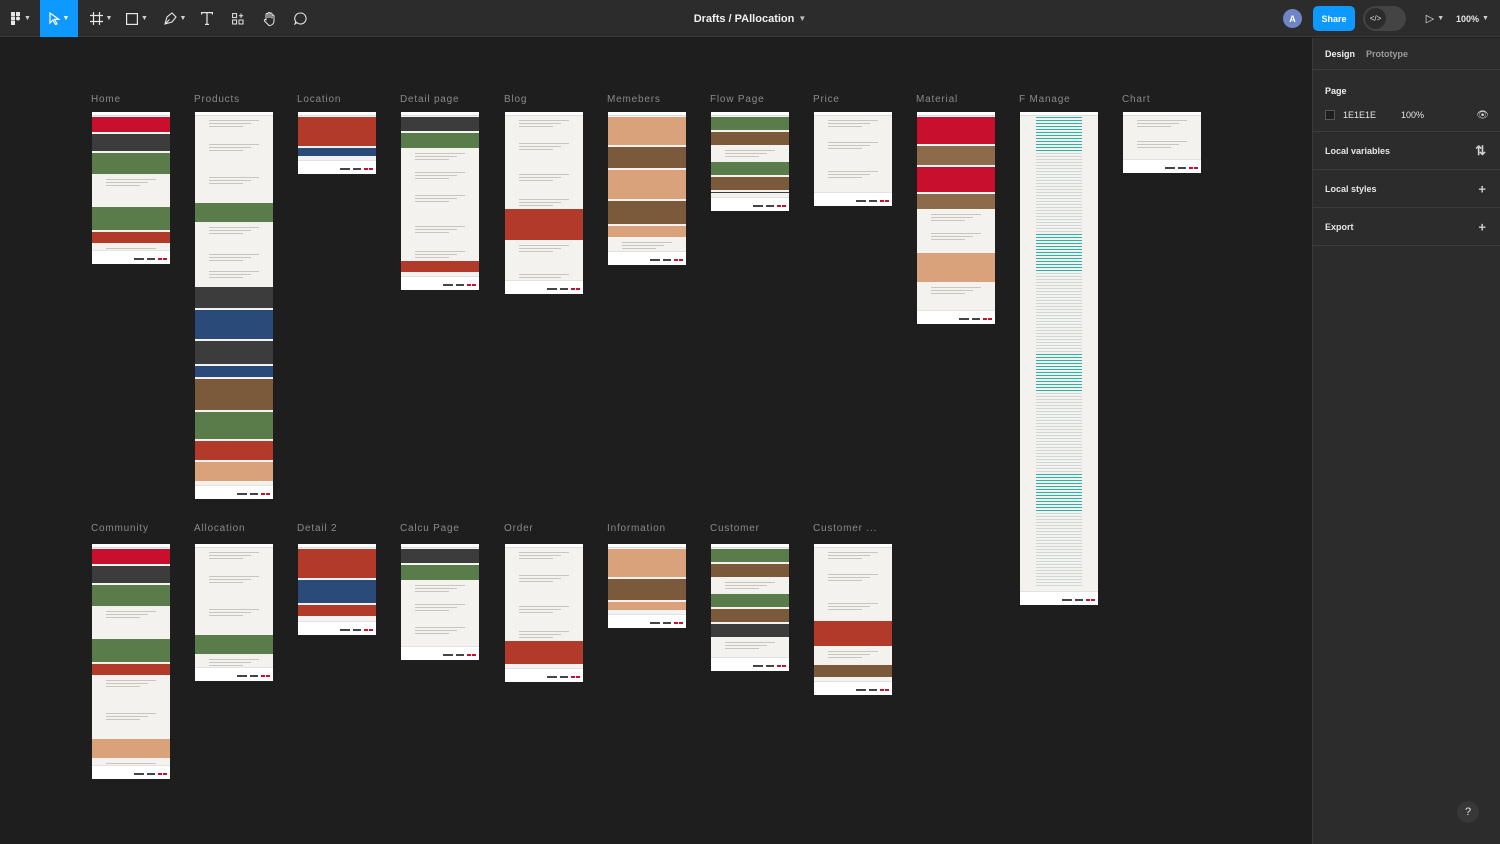 The image size is (1500, 844). Describe the element at coordinates (1387, 54) in the screenshot. I see `tab-prototype: Prototype` at that location.